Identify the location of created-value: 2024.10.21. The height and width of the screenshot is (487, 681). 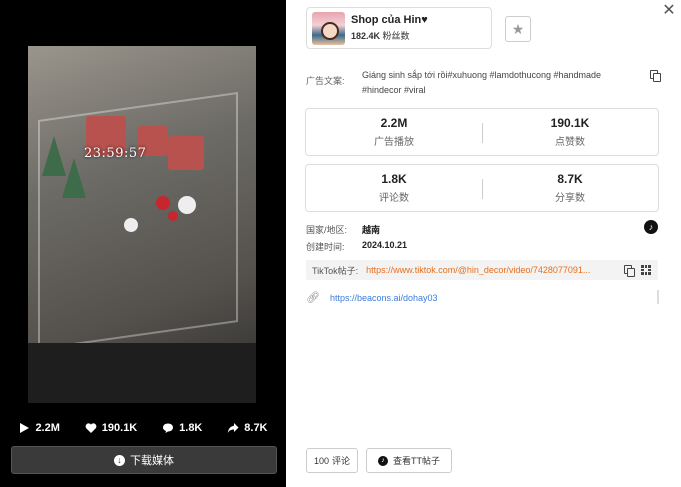
(385, 245).